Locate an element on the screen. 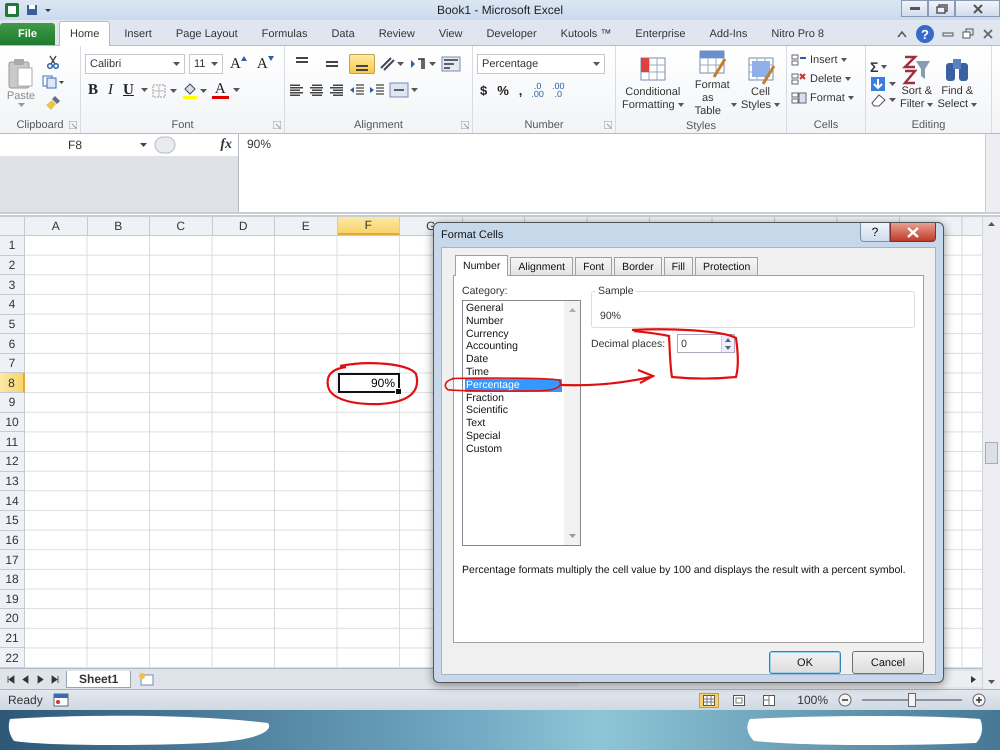 The height and width of the screenshot is (750, 1000). row-header: 20 is located at coordinates (12, 619).